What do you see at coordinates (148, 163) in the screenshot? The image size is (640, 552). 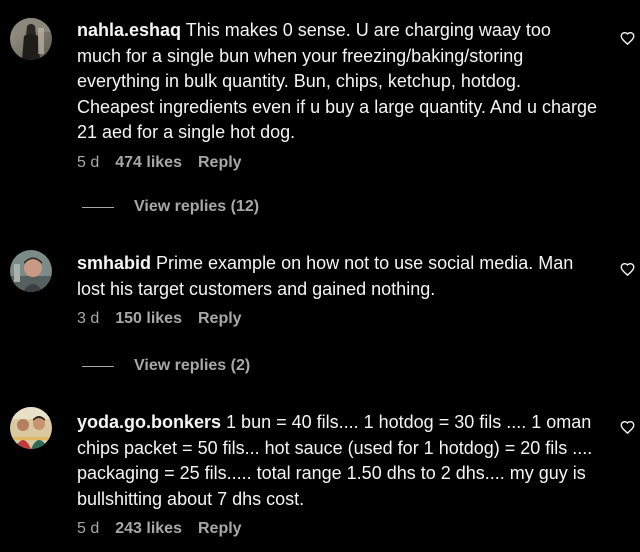 I see `comment-likes-count: 474 likes` at bounding box center [148, 163].